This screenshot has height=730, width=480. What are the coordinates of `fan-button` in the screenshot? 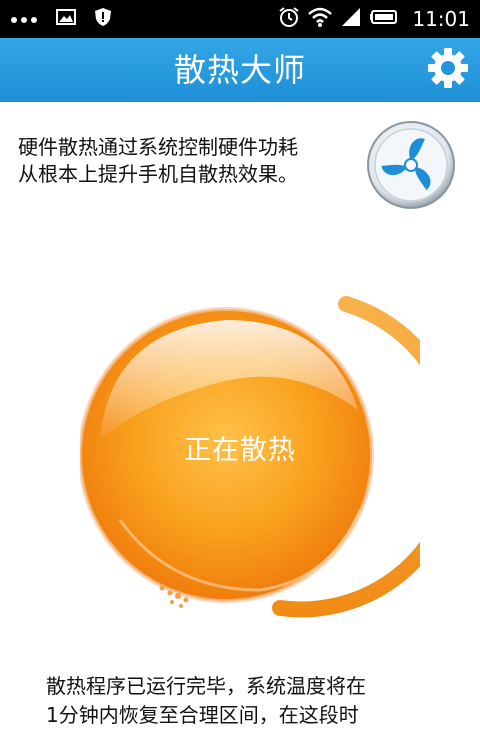 It's located at (411, 165).